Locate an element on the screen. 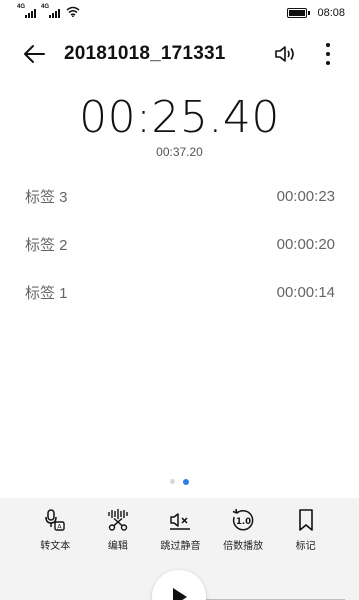 The image size is (359, 600). action-bar: A 转文本 编辑 跳过静音 1.0 倍数播放 标记 is located at coordinates (179, 530).